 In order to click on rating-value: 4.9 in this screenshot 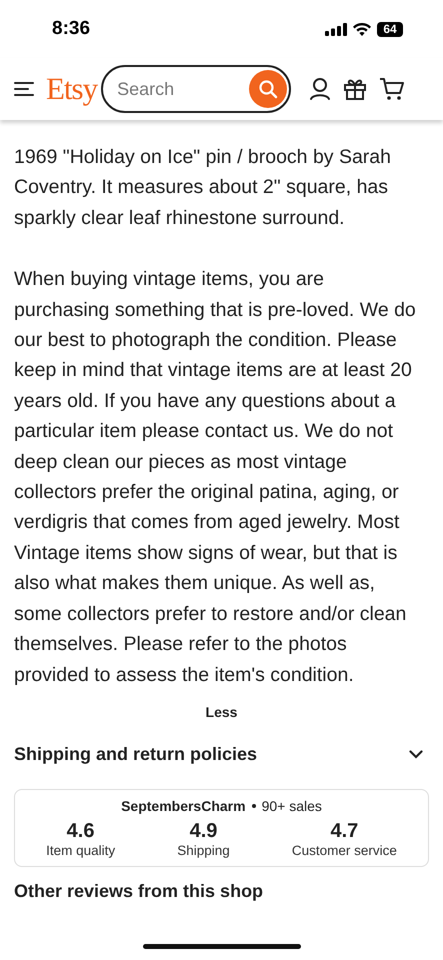, I will do `click(204, 831)`.